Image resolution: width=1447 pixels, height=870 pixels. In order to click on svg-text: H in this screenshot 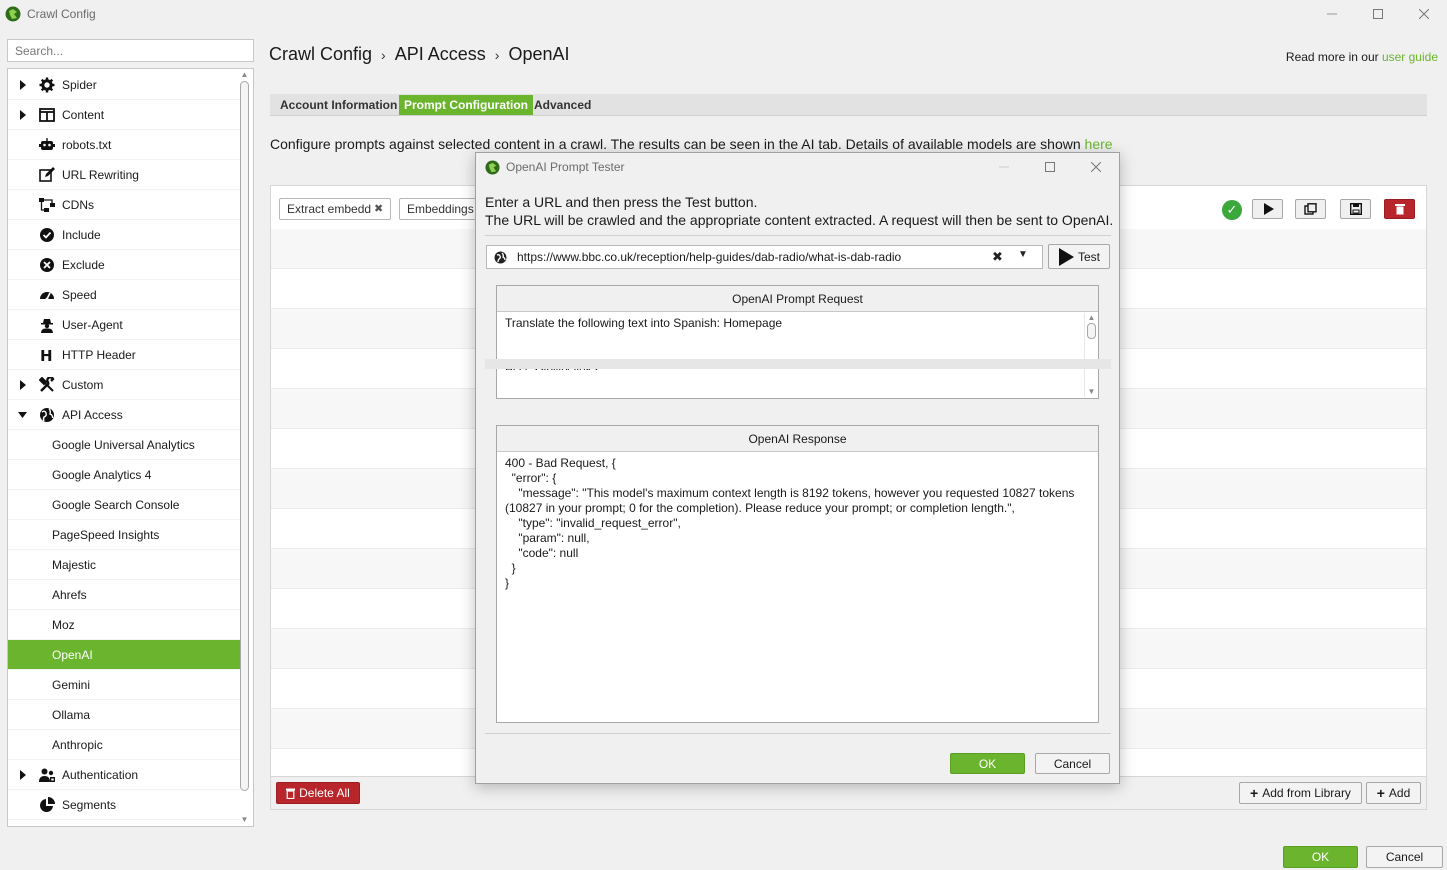, I will do `click(46, 355)`.